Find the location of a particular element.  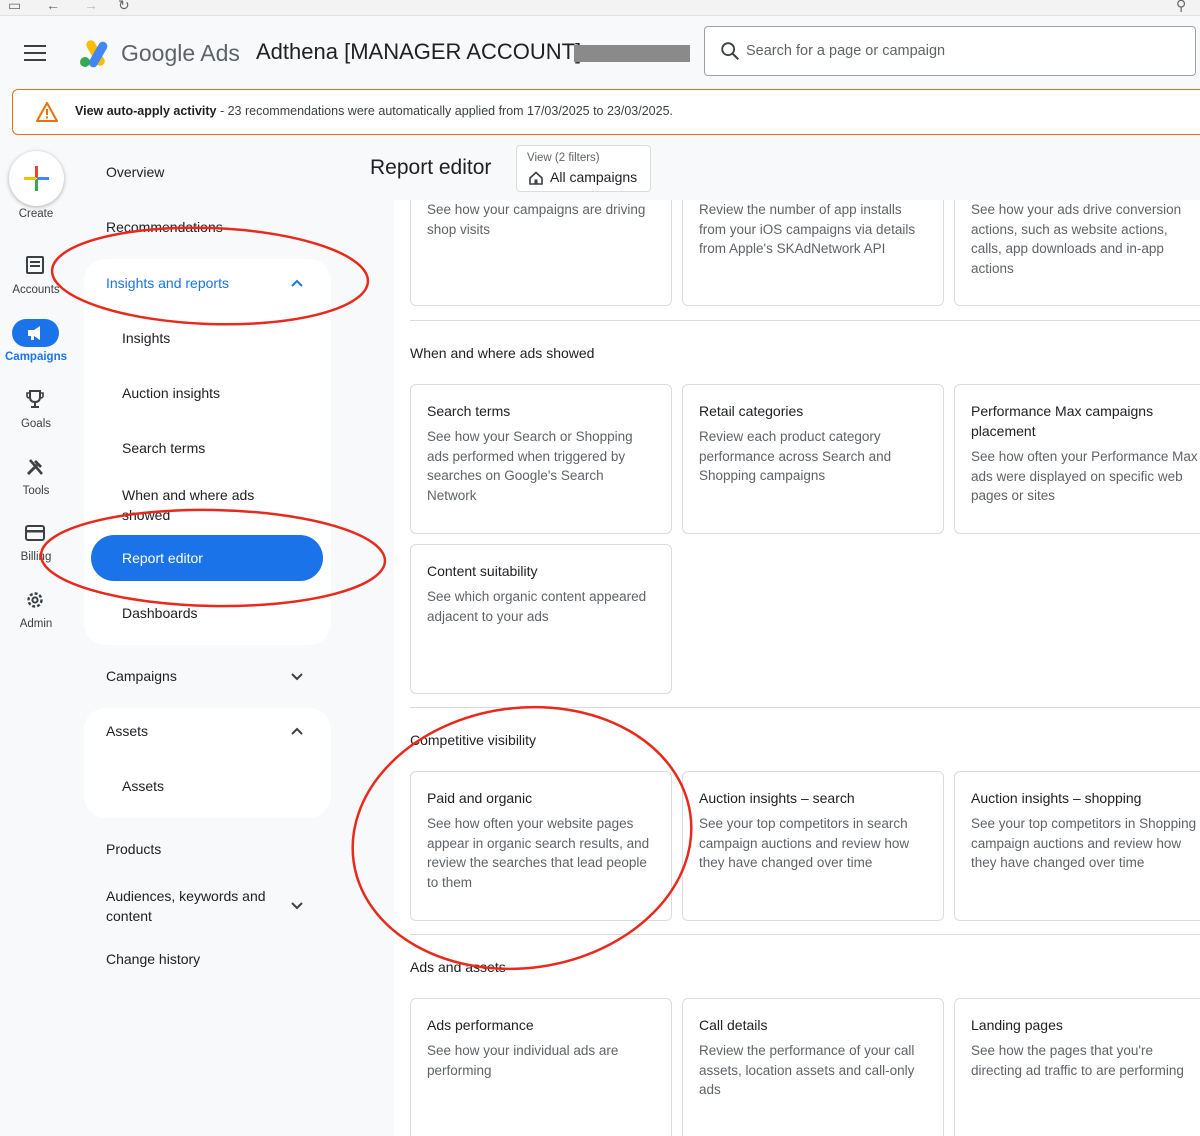

create-button is located at coordinates (36, 178).